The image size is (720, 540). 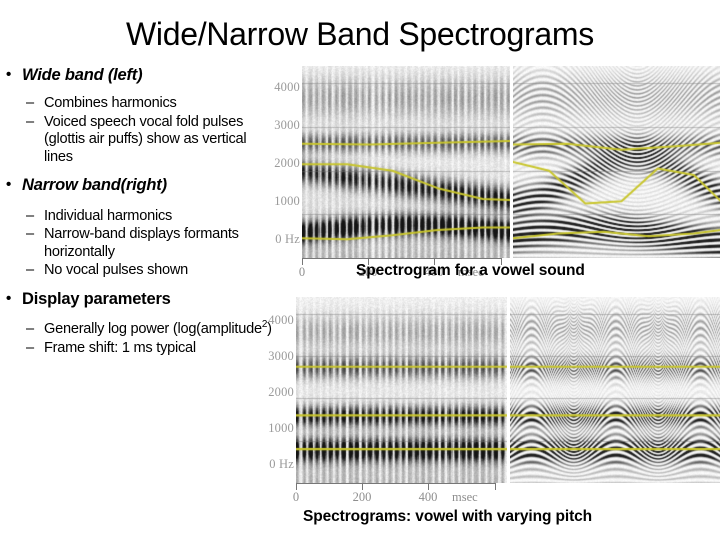 I want to click on bullet-label: Generally log power (log(amplitude2), so click(x=161, y=329).